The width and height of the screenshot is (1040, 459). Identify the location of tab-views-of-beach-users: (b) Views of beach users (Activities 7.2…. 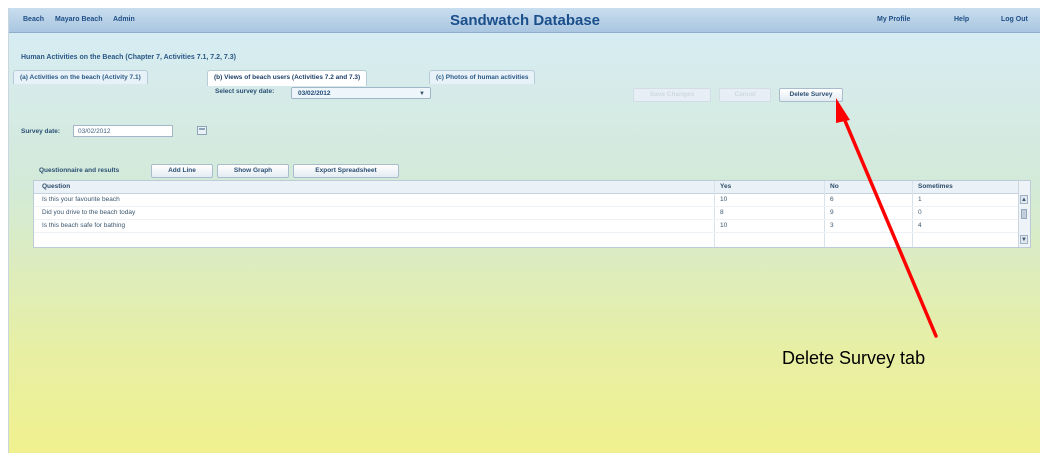
(287, 78).